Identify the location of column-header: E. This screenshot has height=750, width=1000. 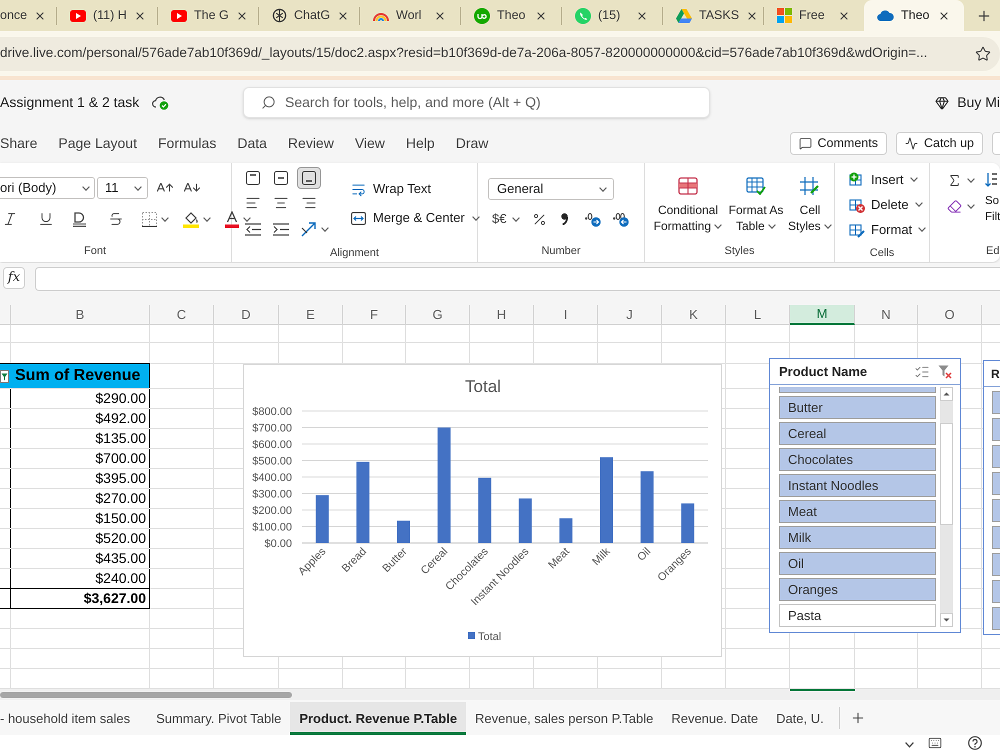
(311, 315).